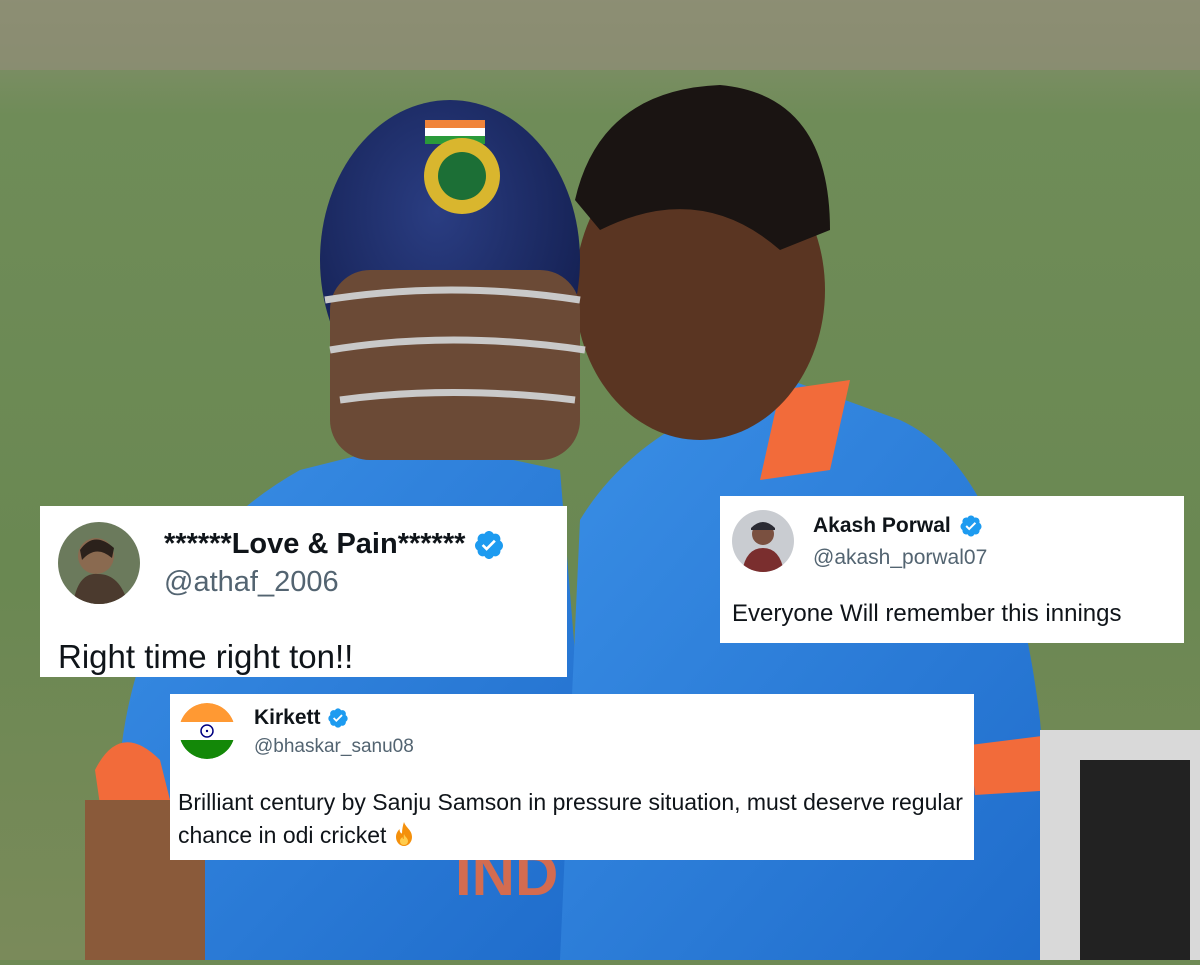 Image resolution: width=1200 pixels, height=965 pixels. Describe the element at coordinates (251, 582) in the screenshot. I see `user-handle: @athaf_2006` at that location.